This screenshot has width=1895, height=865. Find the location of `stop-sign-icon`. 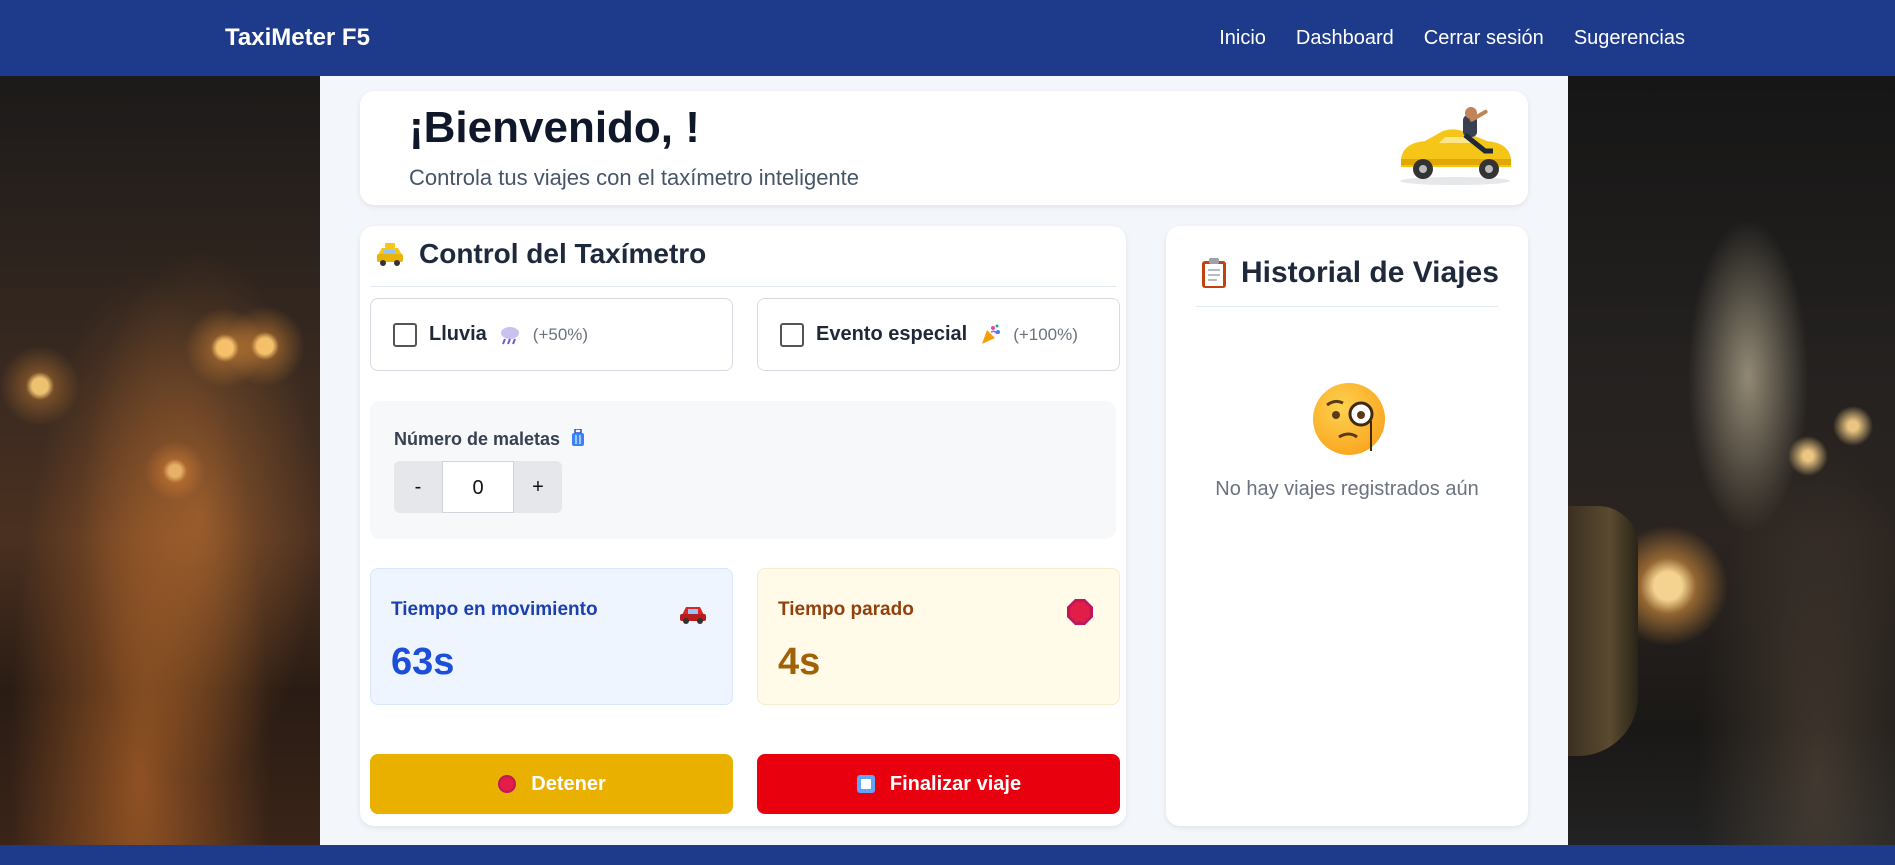

stop-sign-icon is located at coordinates (1080, 612).